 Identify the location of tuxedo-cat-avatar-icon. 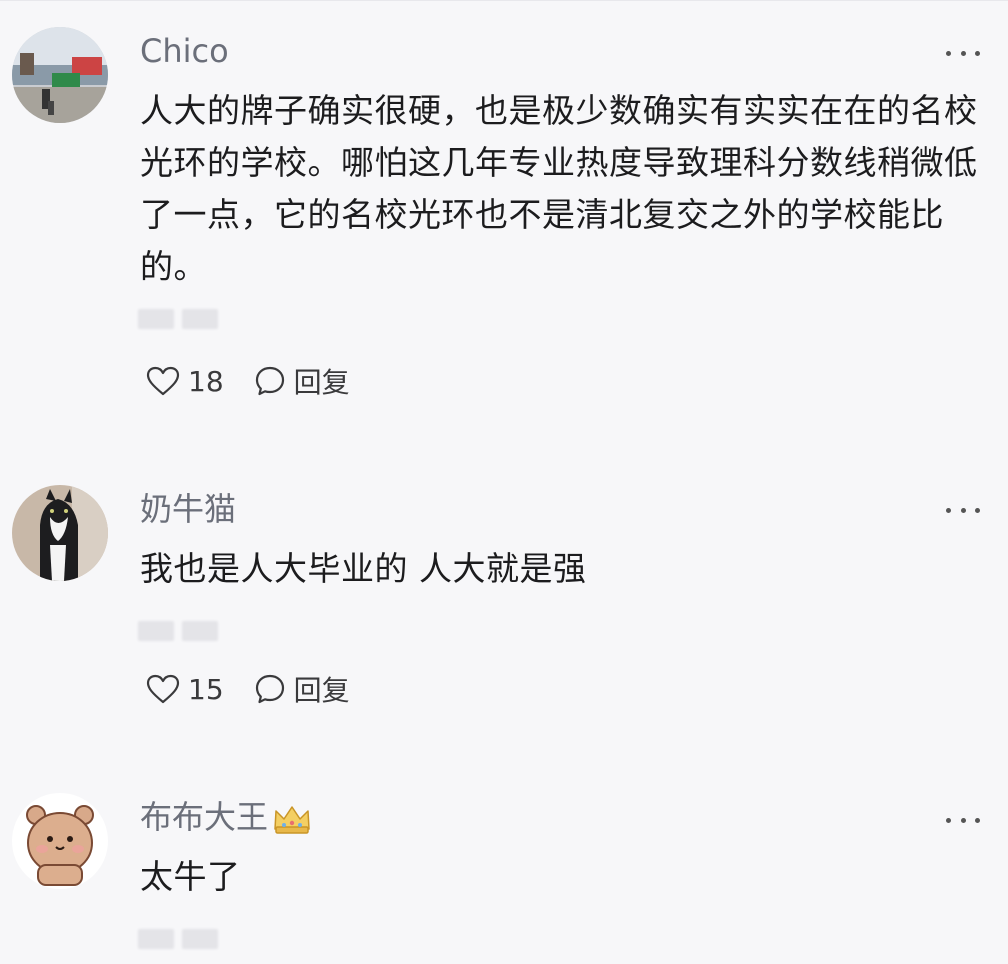
(60, 533).